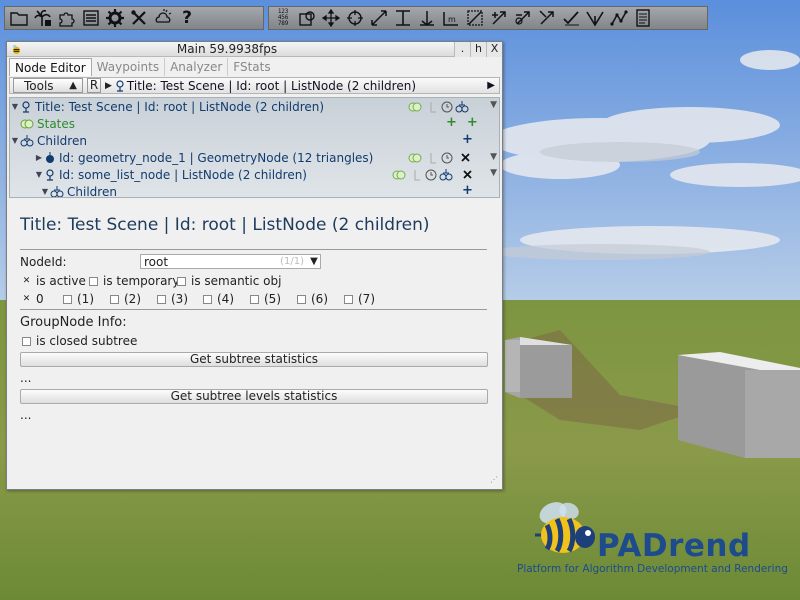  What do you see at coordinates (491, 85) in the screenshot?
I see `next-arrow-icon: ▶` at bounding box center [491, 85].